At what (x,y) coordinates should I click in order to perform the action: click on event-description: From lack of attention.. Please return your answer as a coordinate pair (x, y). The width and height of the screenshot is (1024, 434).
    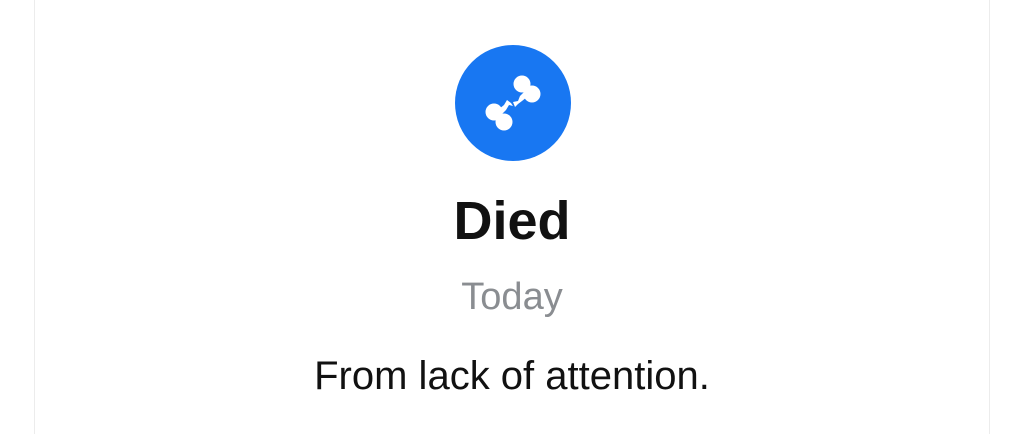
    Looking at the image, I should click on (512, 376).